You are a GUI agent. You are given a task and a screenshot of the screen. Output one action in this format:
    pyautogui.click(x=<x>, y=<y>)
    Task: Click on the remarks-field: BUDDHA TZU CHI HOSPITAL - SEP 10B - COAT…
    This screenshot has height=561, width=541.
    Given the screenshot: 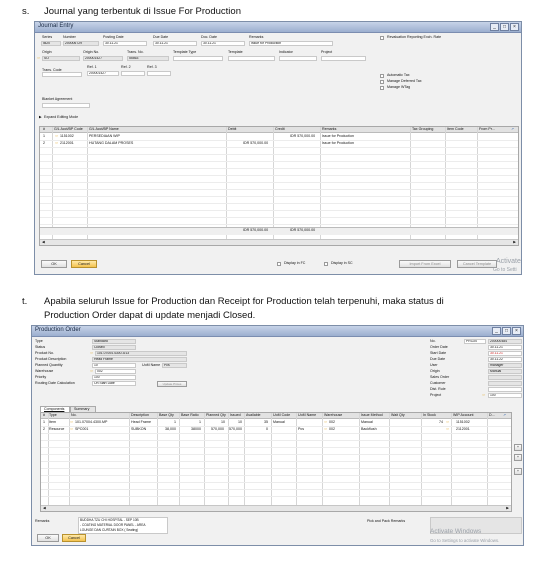 What is the action you would take?
    pyautogui.click(x=123, y=525)
    